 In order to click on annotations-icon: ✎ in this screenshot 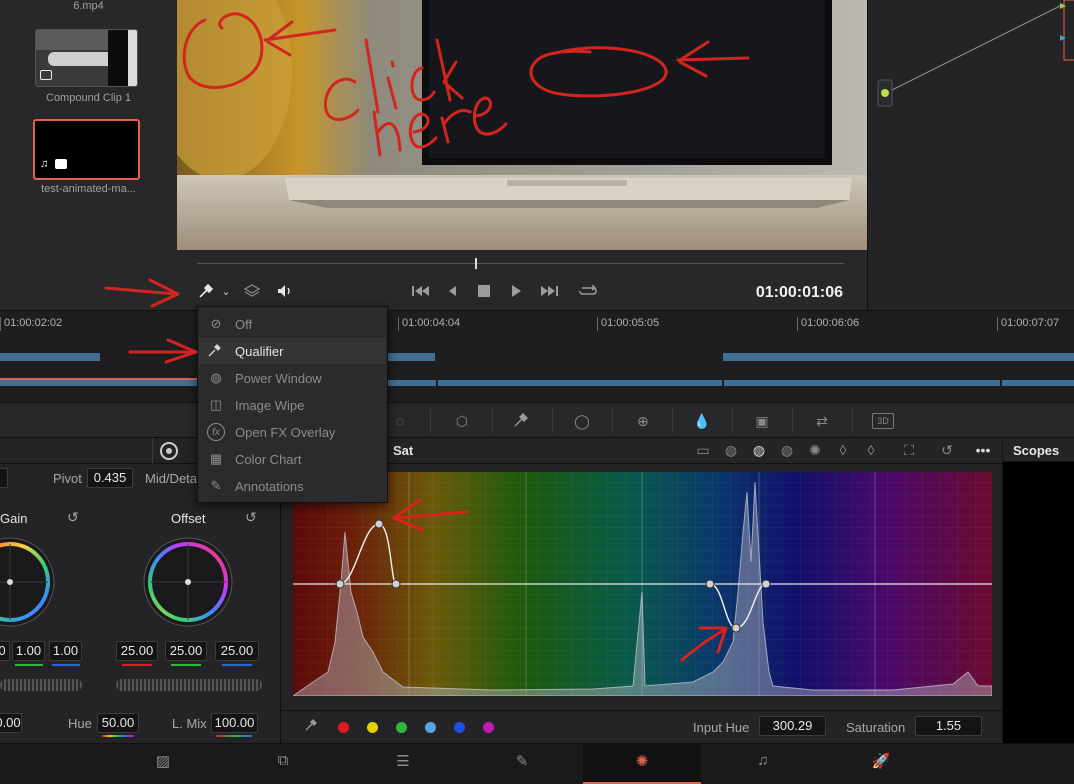, I will do `click(216, 485)`.